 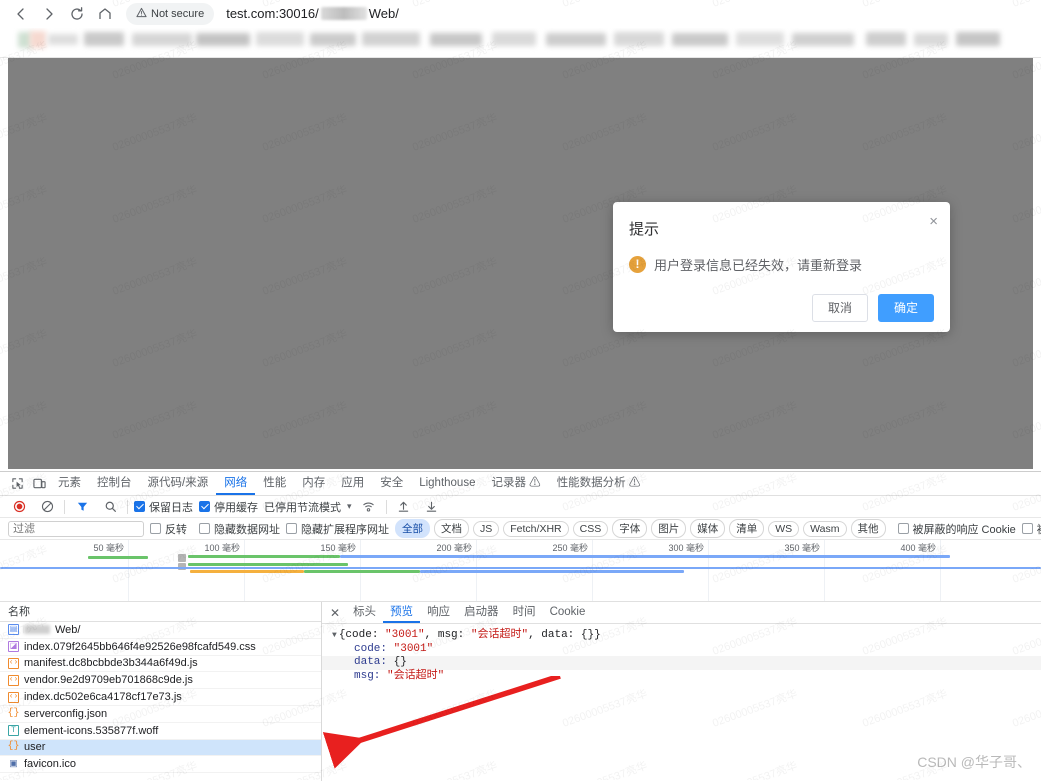 What do you see at coordinates (302, 507) in the screenshot?
I see `throttling-select-label: 已停用节流模式` at bounding box center [302, 507].